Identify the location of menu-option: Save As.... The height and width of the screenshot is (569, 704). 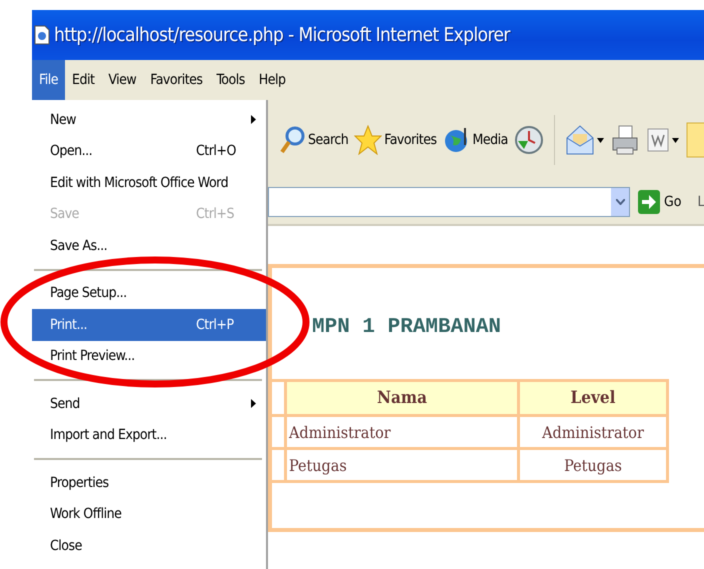
(149, 246).